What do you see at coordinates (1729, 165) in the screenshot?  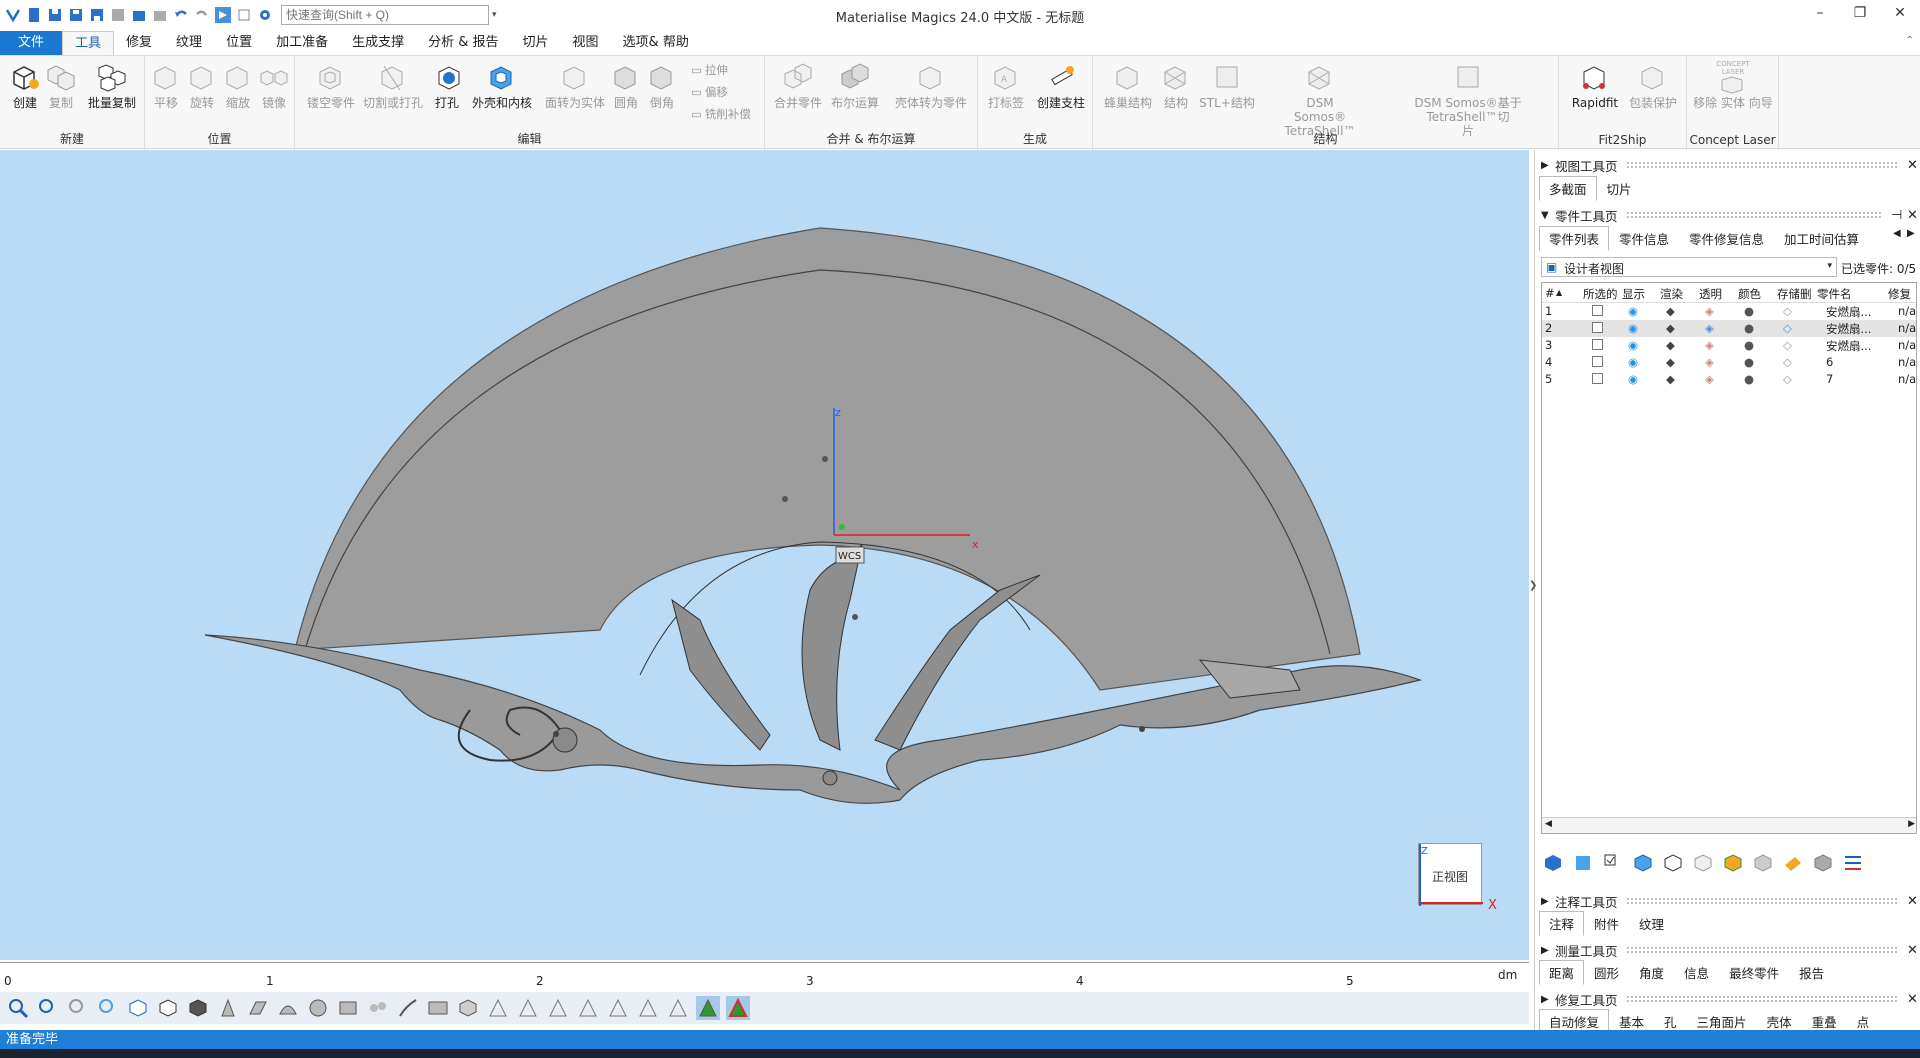 I see `view-toolpage-header: ▶ 视图工具页 ✕` at bounding box center [1729, 165].